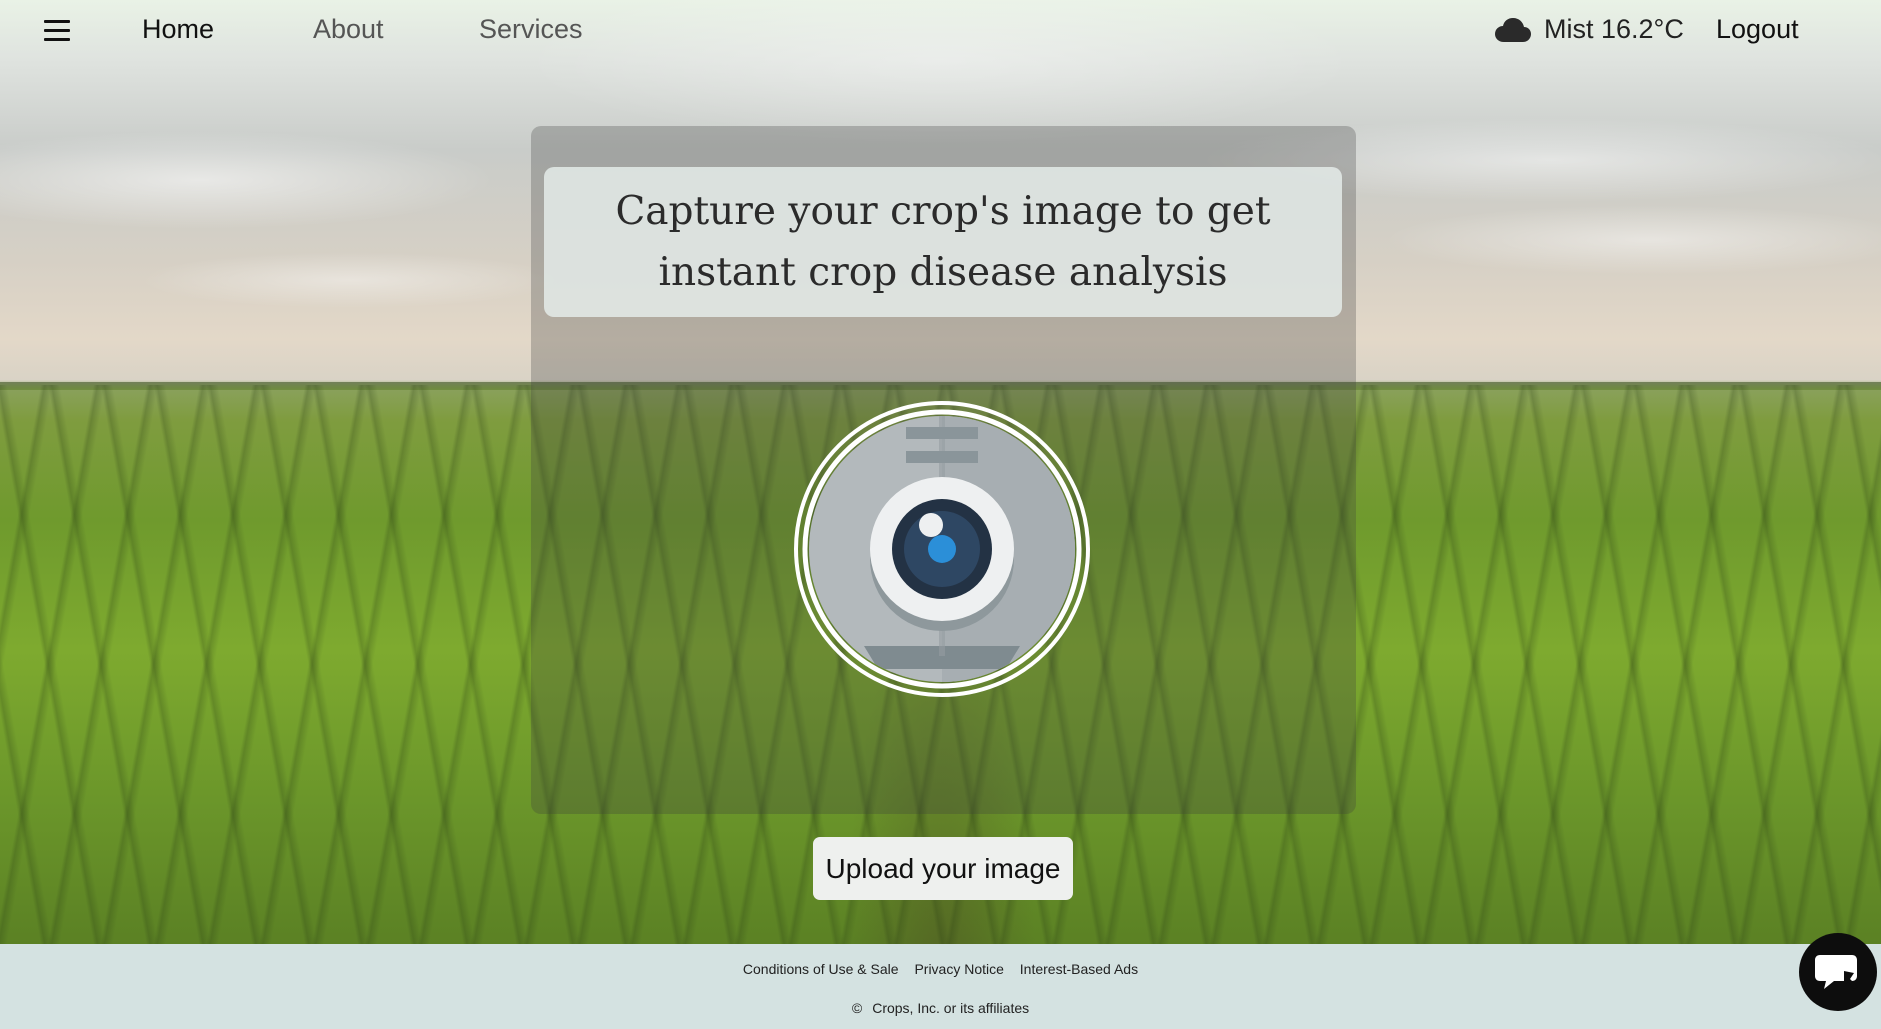  What do you see at coordinates (1079, 969) in the screenshot?
I see `footer-link-ads: Interest-Based Ads` at bounding box center [1079, 969].